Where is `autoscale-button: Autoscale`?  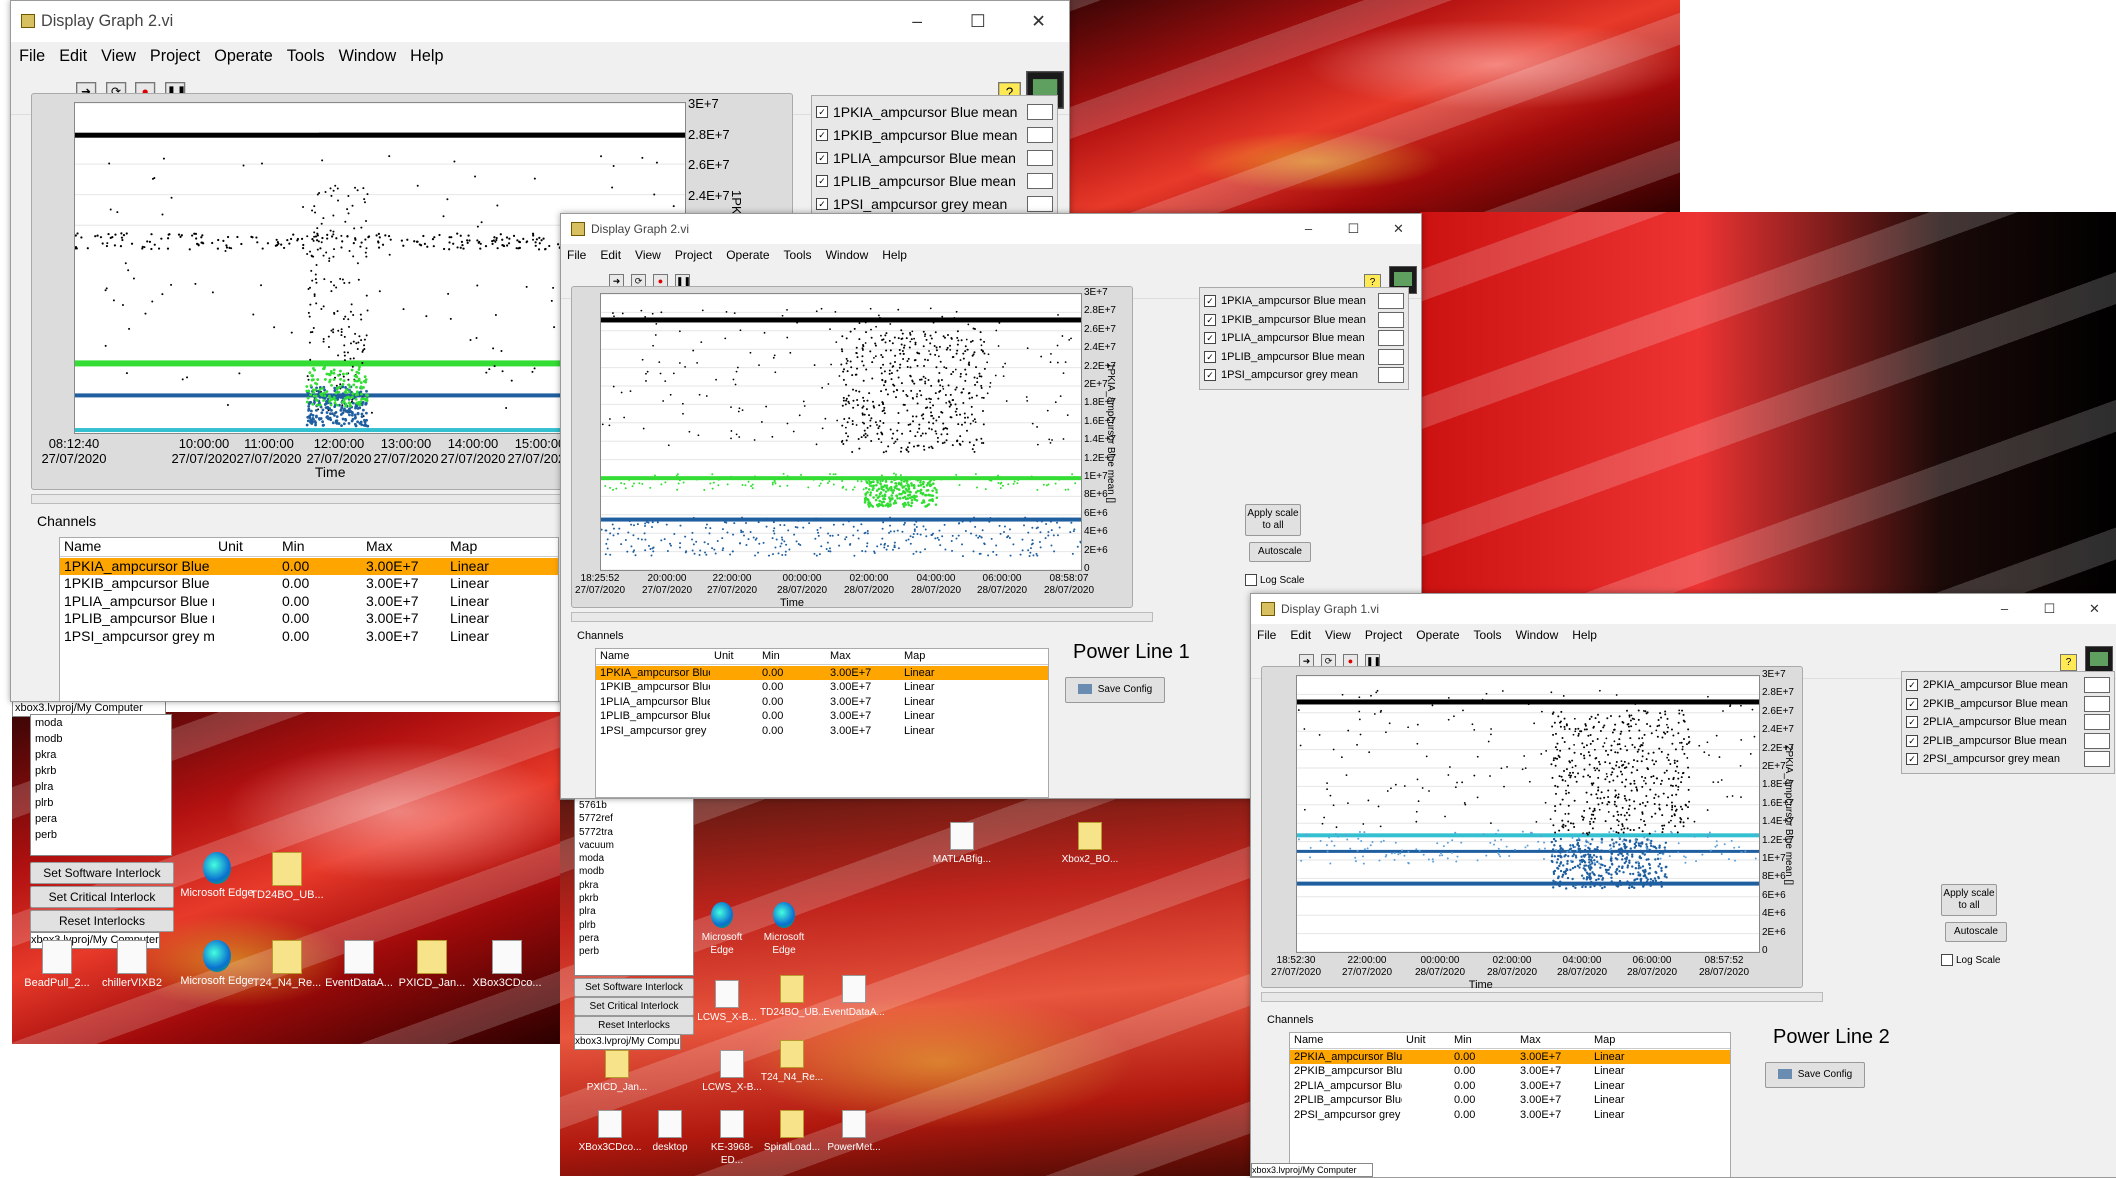 autoscale-button: Autoscale is located at coordinates (1280, 552).